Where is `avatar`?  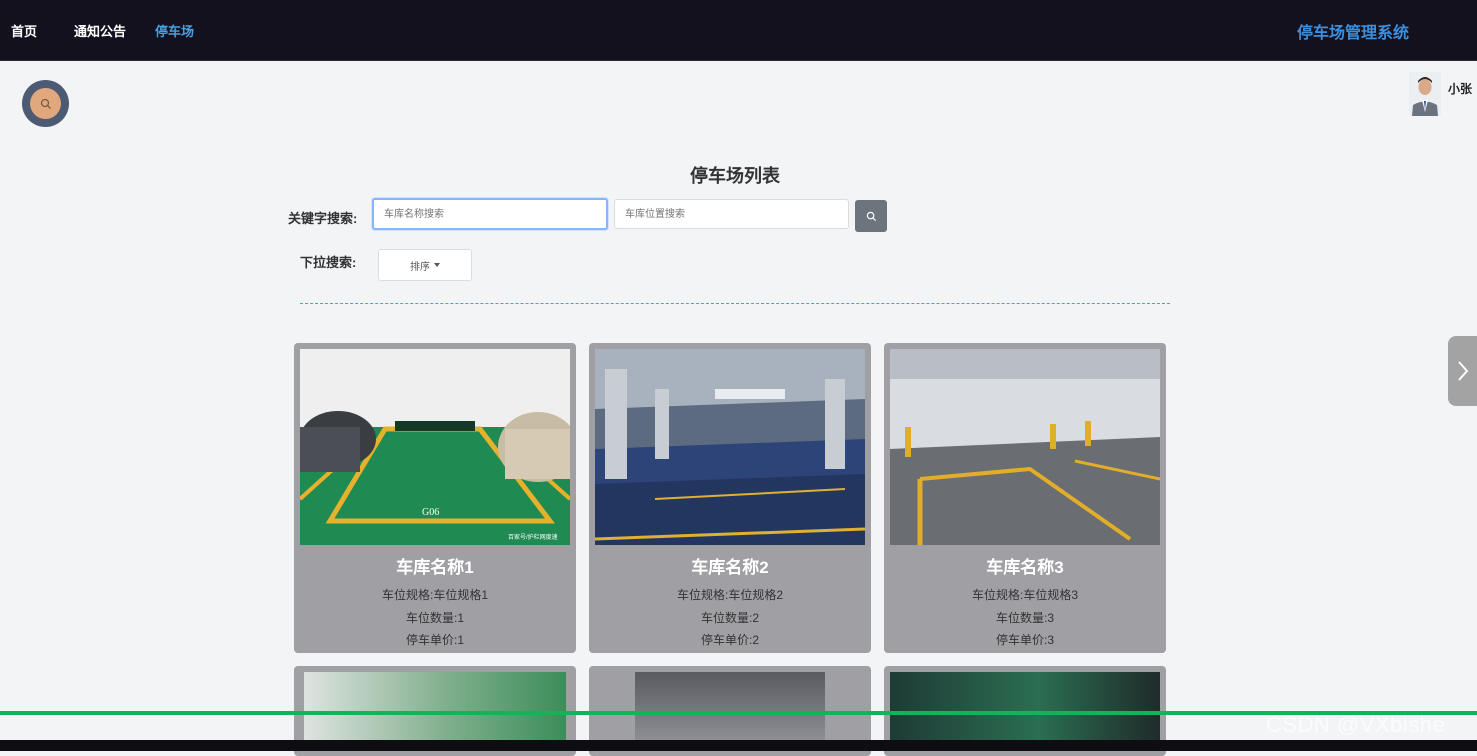
avatar is located at coordinates (1425, 94).